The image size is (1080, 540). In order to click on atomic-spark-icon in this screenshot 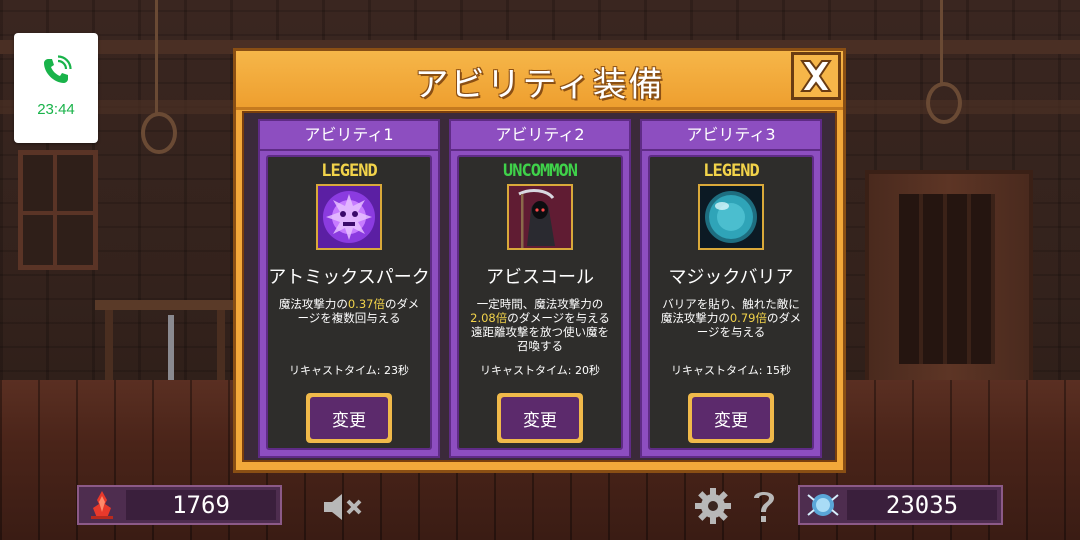, I will do `click(349, 217)`.